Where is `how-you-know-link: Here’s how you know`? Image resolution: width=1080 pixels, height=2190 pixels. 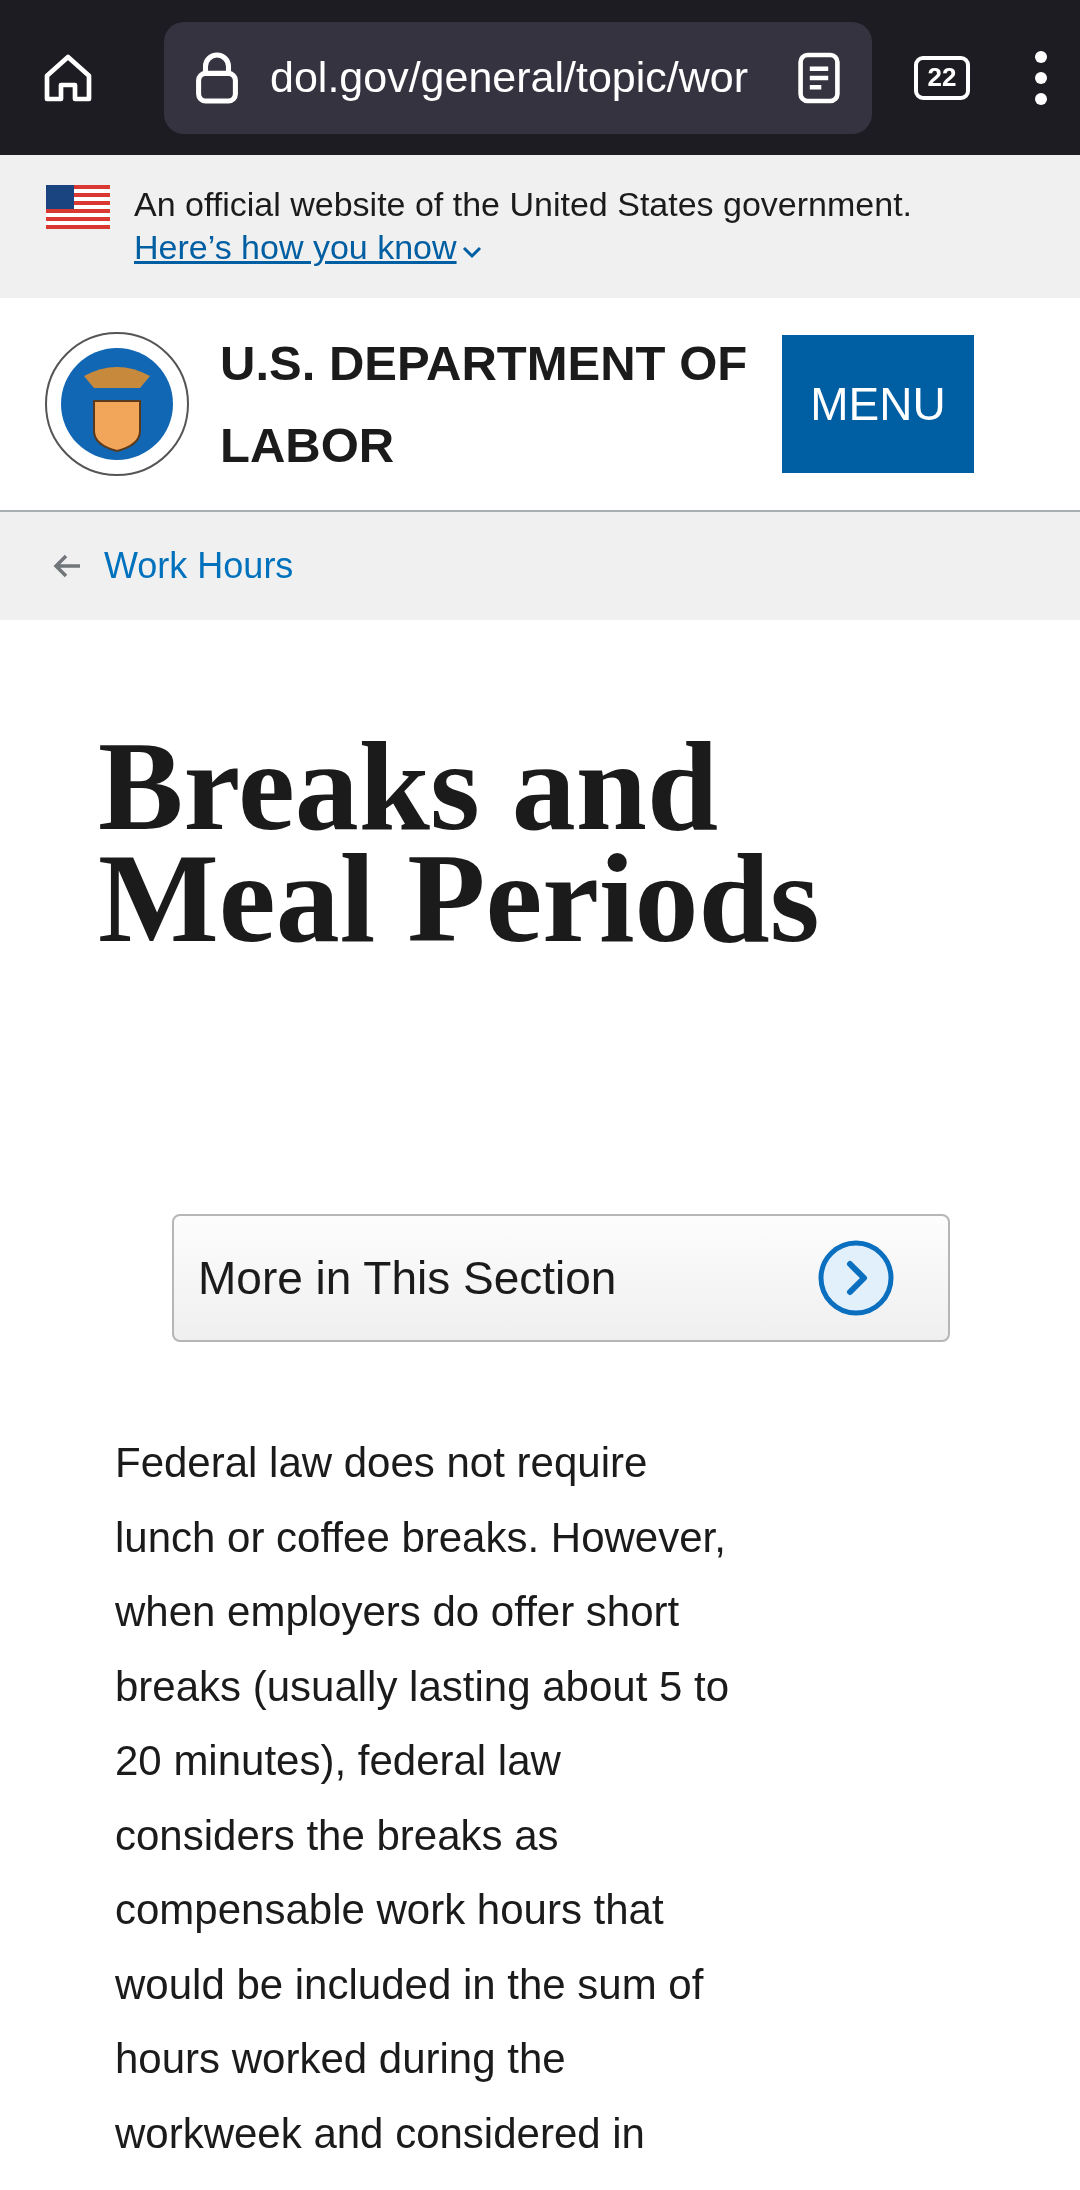
how-you-know-link: Here’s how you know is located at coordinates (308, 247).